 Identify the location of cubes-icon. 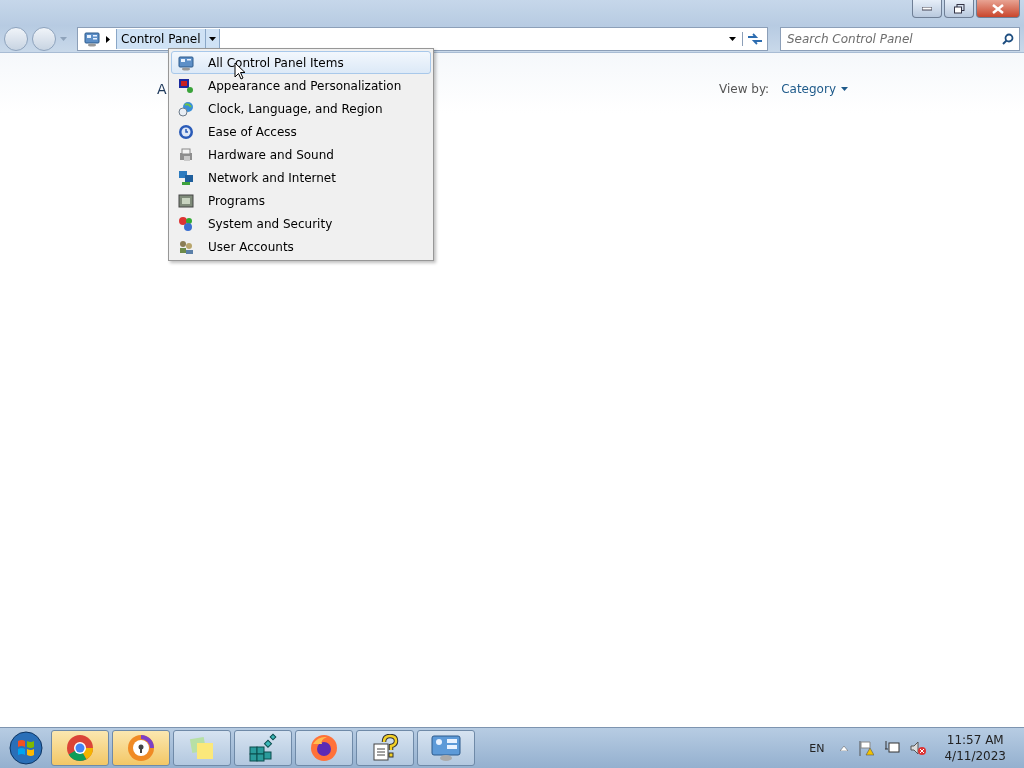
(263, 748).